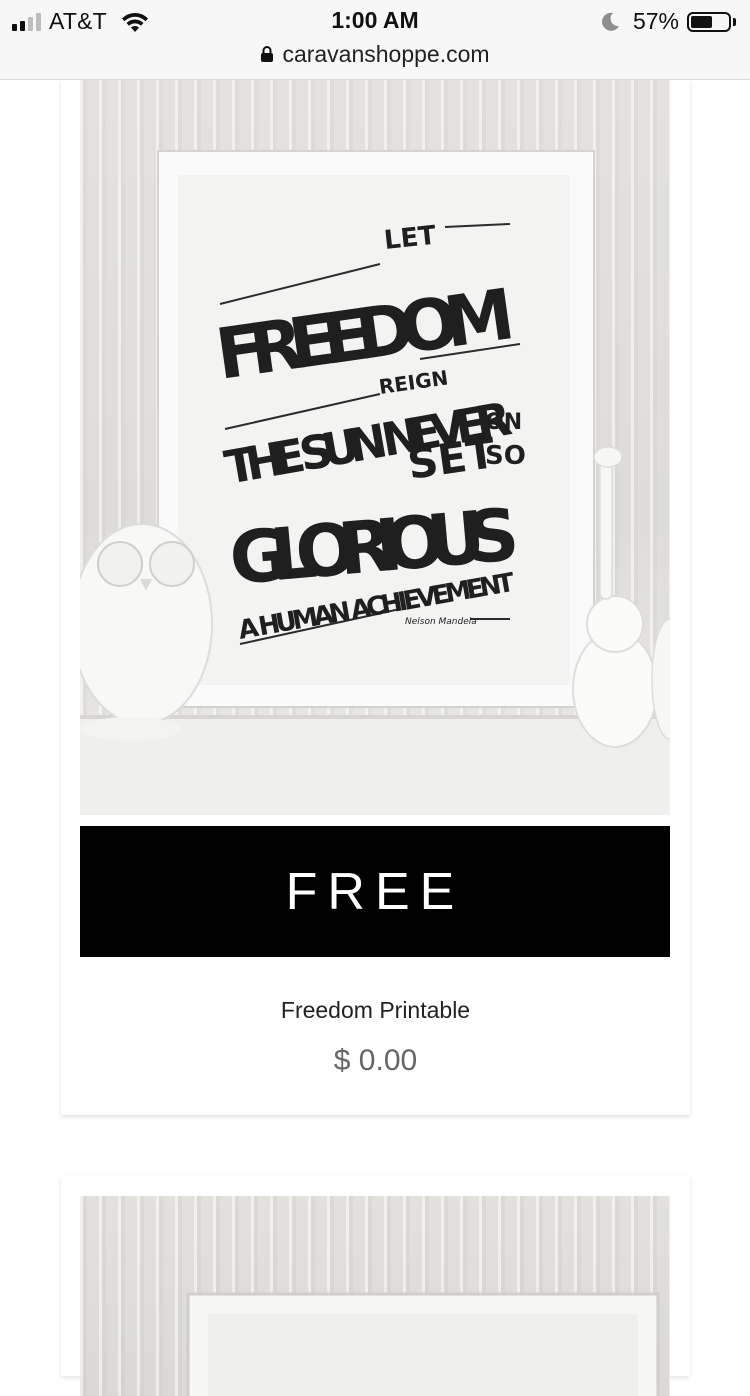 This screenshot has height=1396, width=750. Describe the element at coordinates (410, 238) in the screenshot. I see `poster-text-let: LET` at that location.